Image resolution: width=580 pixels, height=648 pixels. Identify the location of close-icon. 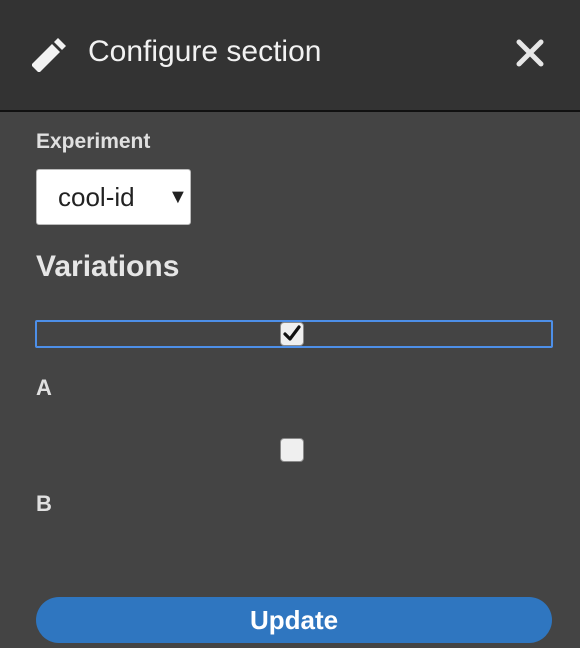
(530, 53).